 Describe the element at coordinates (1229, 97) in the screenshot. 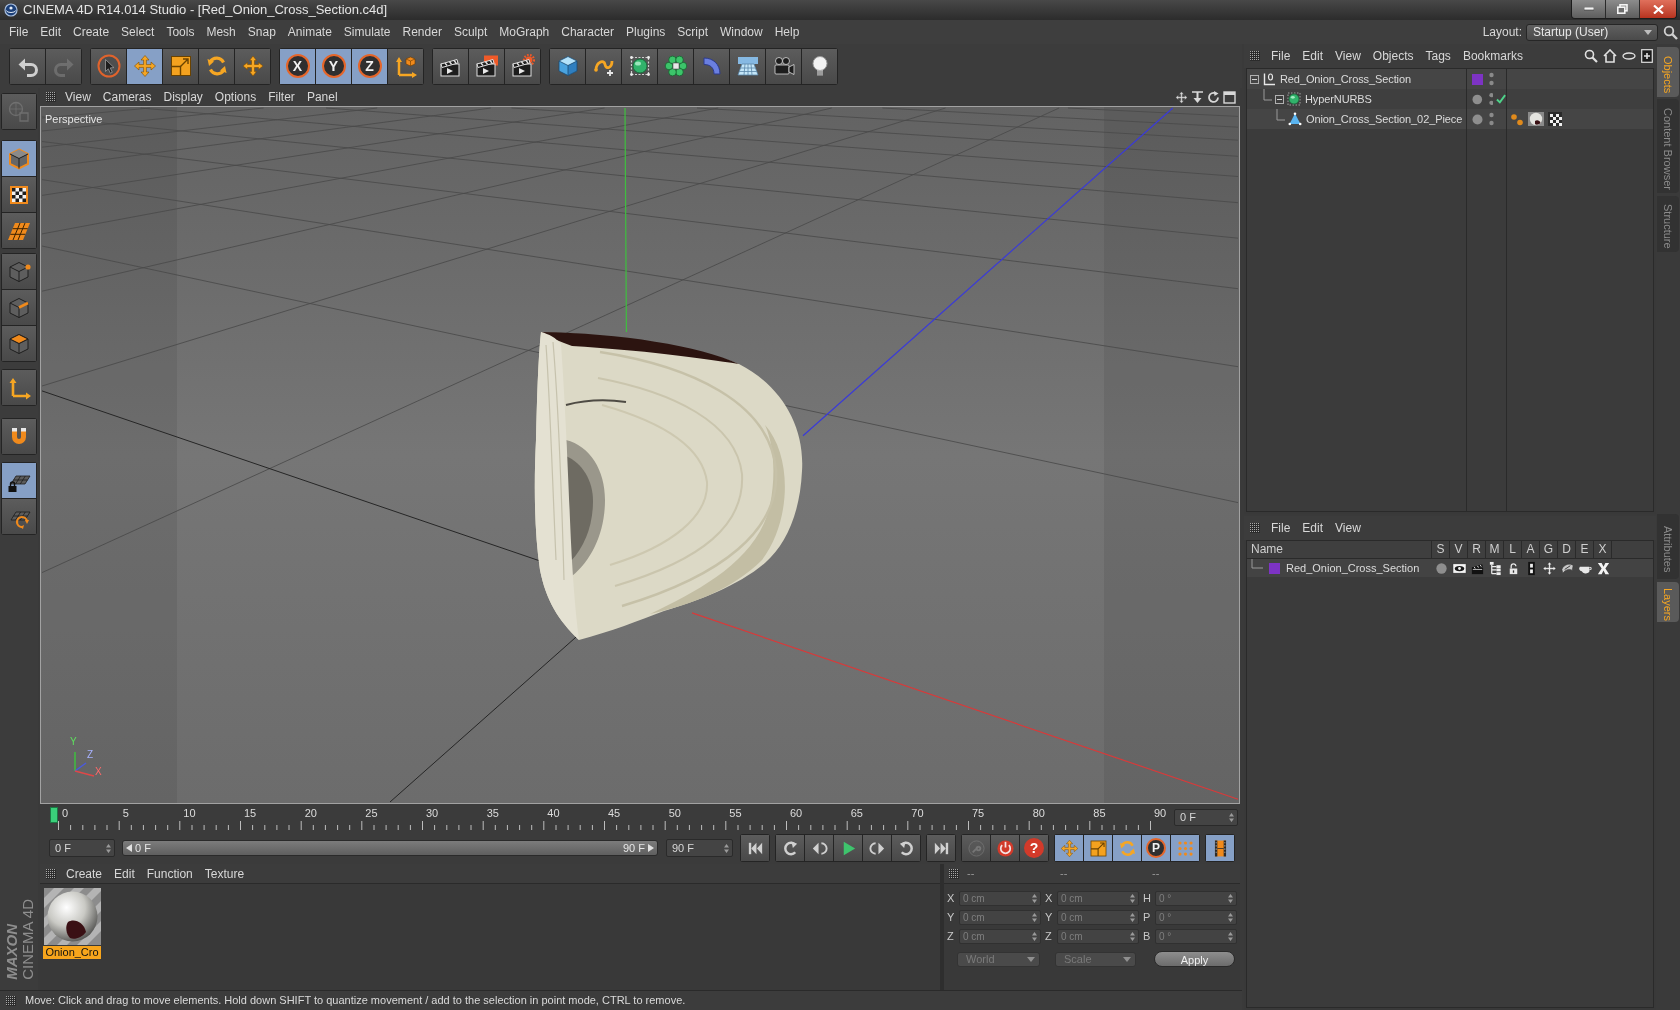

I see `window-icon` at that location.